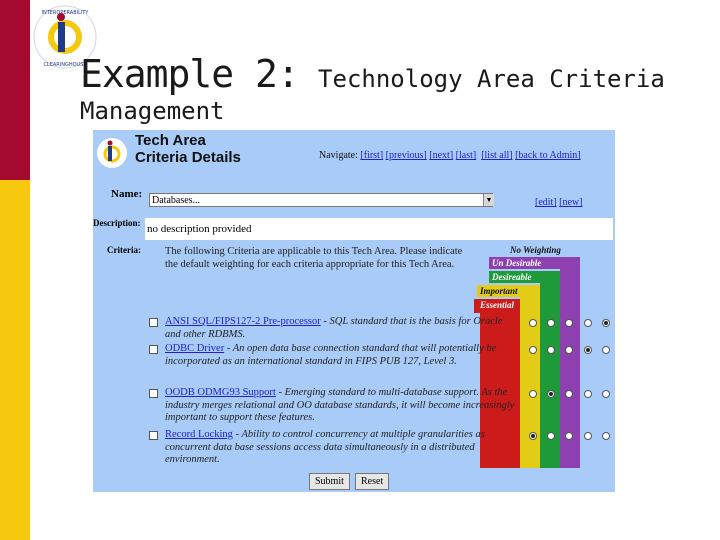  Describe the element at coordinates (243, 321) in the screenshot. I see `criterion-link: ANSI SQL/FIPS127-2 Pre-processor` at that location.